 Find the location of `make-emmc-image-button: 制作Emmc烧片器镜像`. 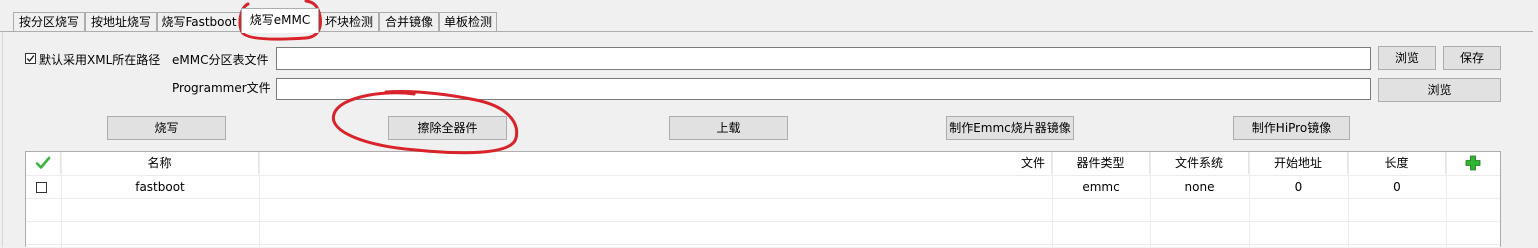

make-emmc-image-button: 制作Emmc烧片器镜像 is located at coordinates (1010, 128).